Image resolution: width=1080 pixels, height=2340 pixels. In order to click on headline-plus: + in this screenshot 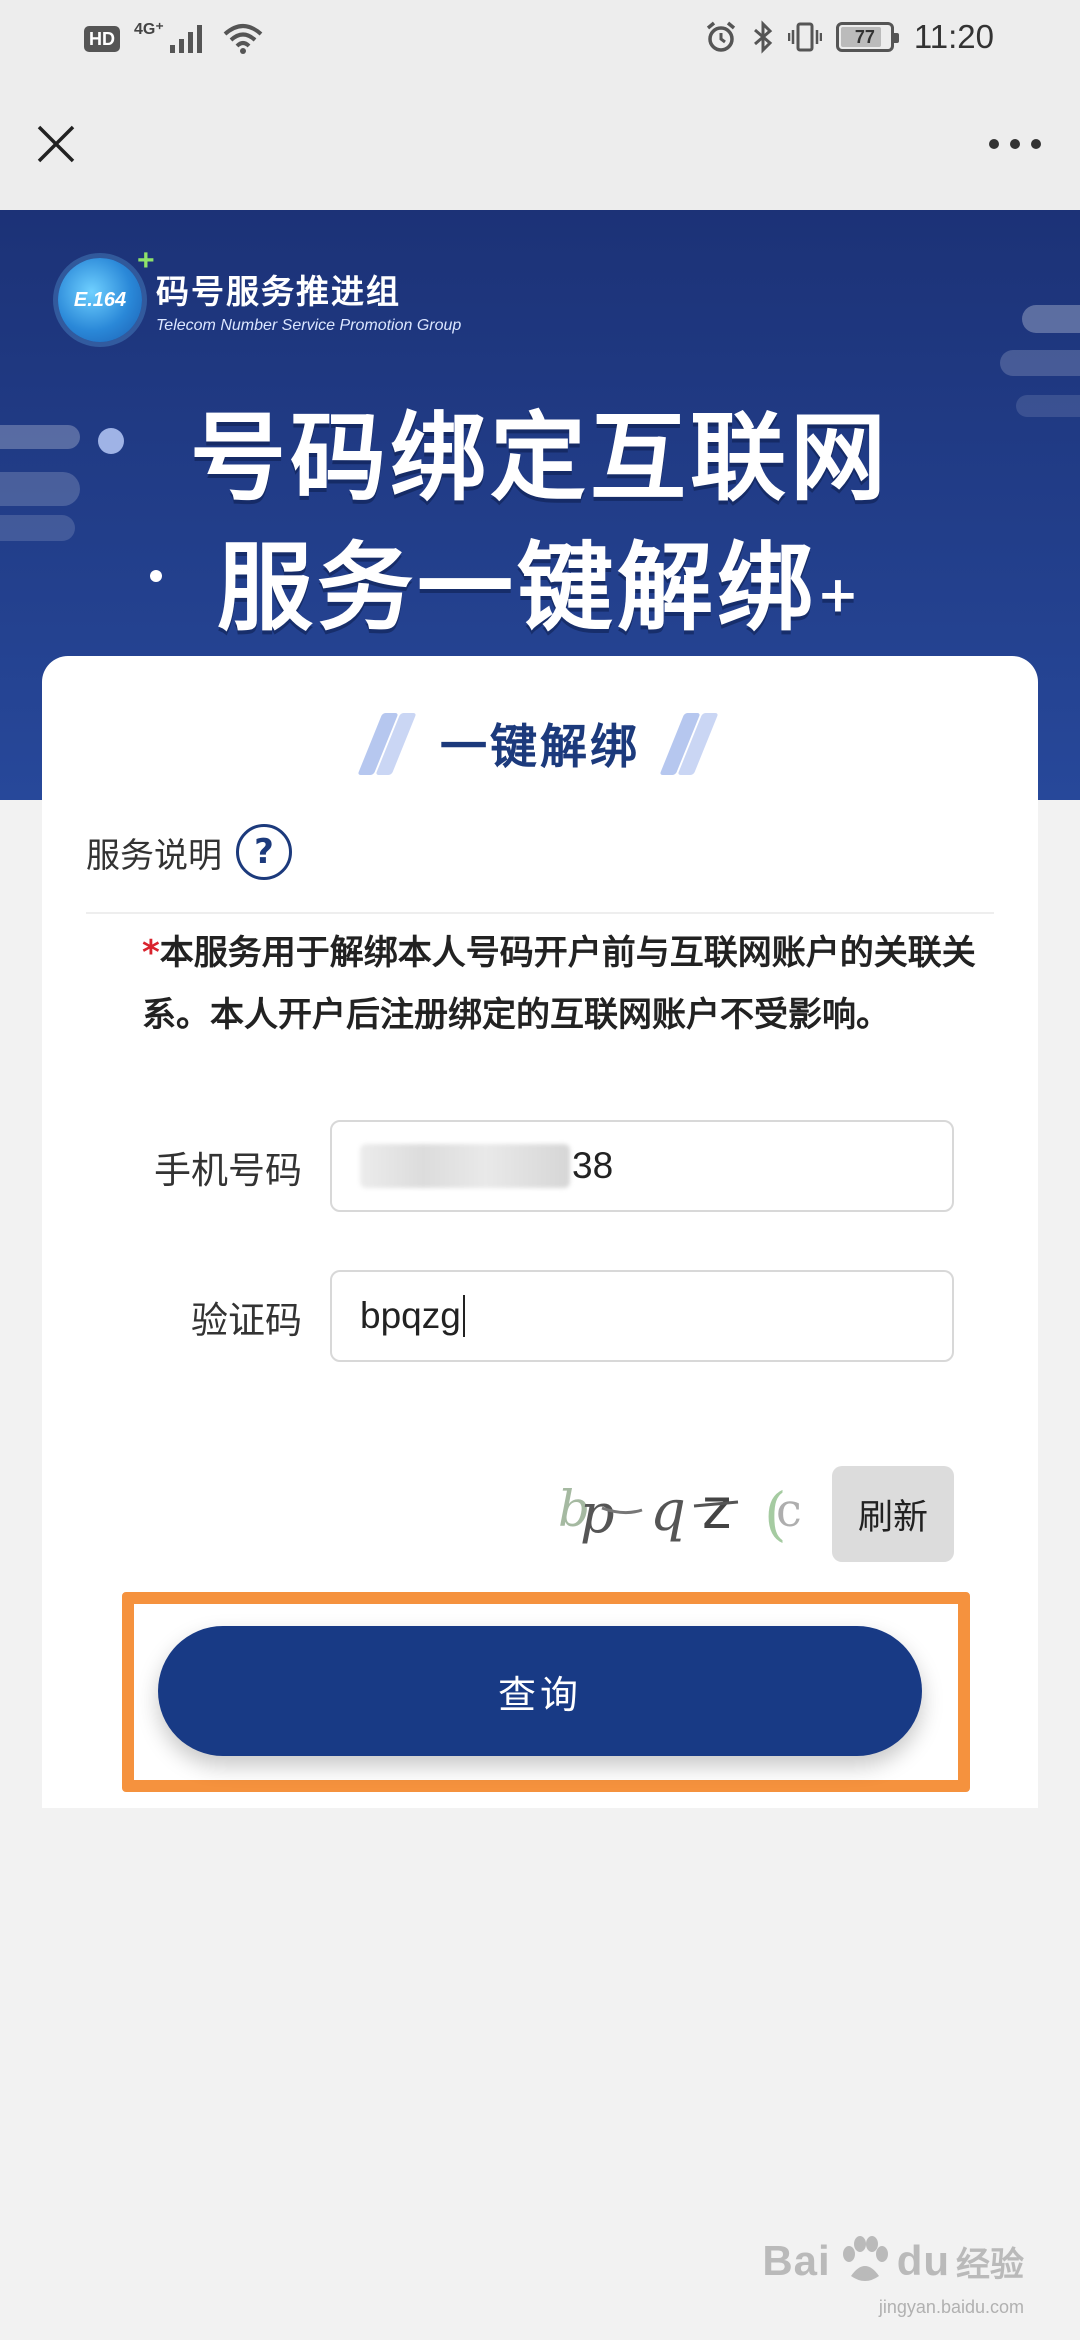, I will do `click(840, 594)`.